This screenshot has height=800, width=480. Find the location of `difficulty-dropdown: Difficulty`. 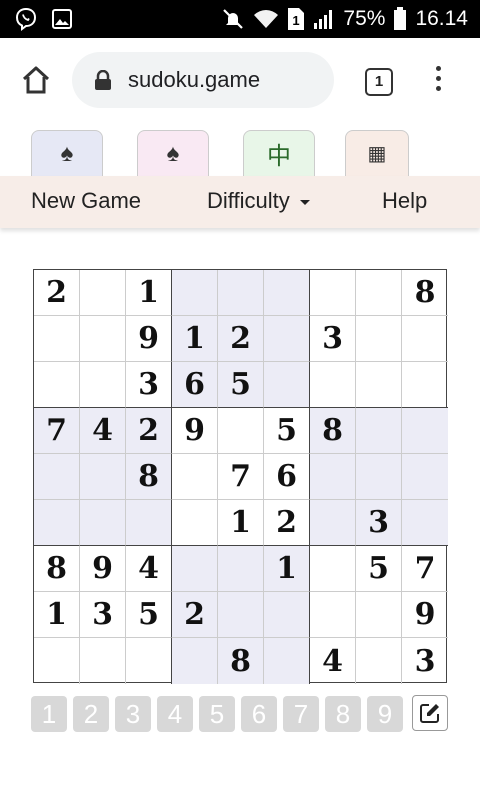

difficulty-dropdown: Difficulty is located at coordinates (258, 201).